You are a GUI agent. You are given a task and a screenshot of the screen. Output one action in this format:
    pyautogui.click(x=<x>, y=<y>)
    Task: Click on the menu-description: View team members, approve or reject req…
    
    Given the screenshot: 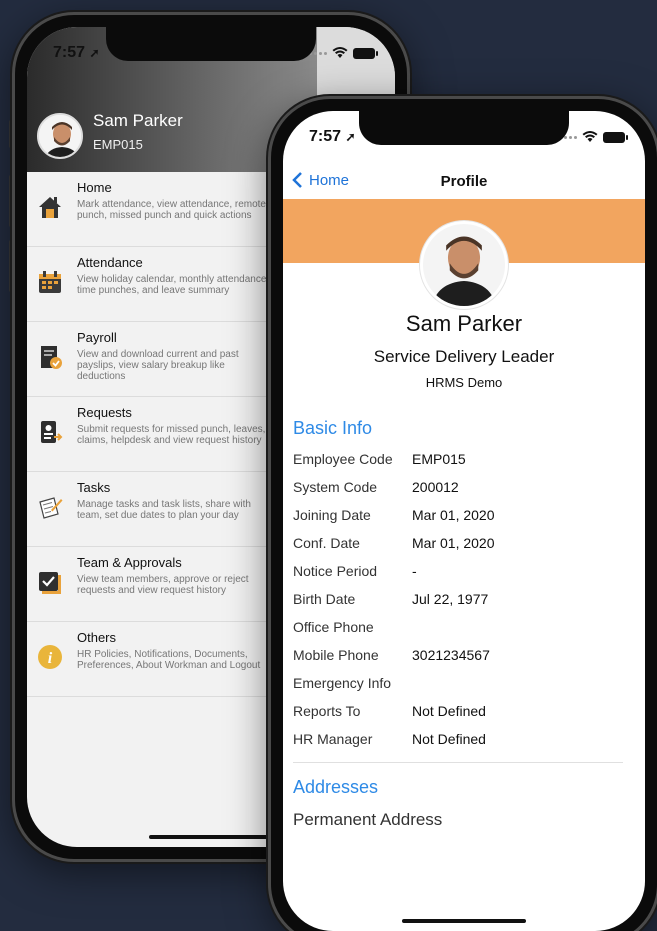 What is the action you would take?
    pyautogui.click(x=163, y=585)
    